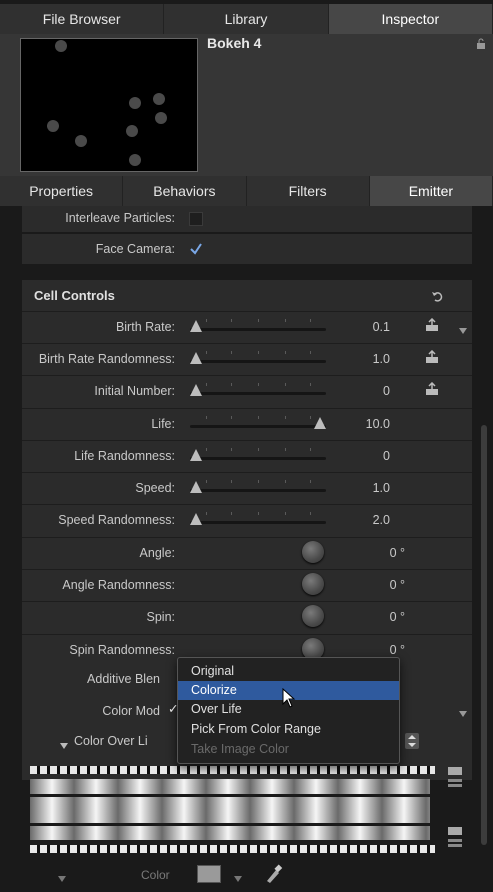 This screenshot has height=892, width=493. I want to click on param-value: 10.0, so click(360, 424).